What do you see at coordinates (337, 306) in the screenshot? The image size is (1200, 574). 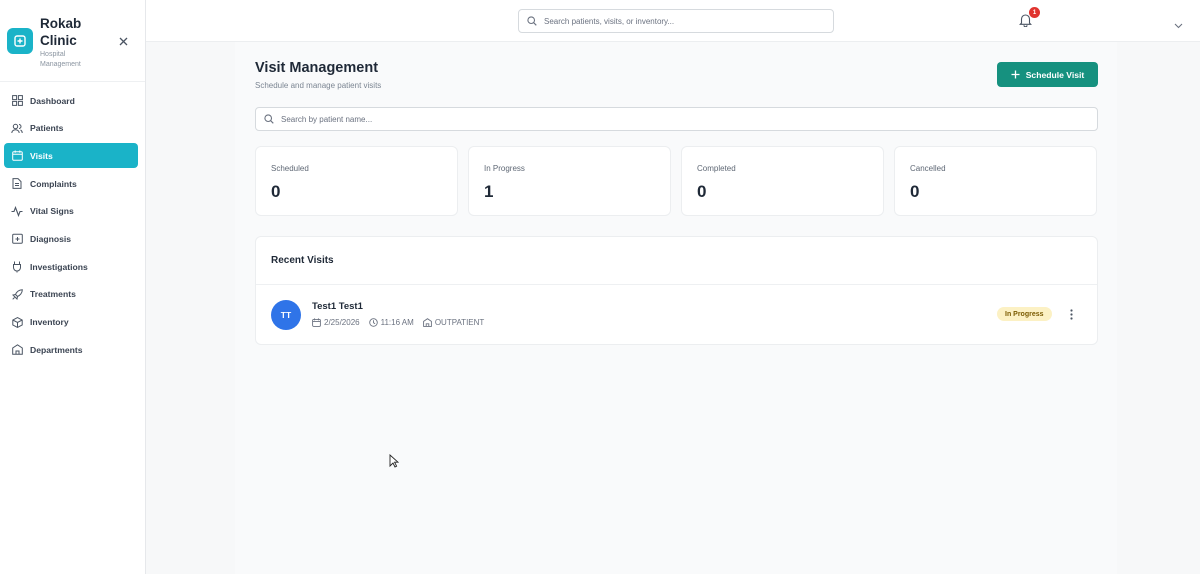 I see `patient-name: Test1 Test1` at bounding box center [337, 306].